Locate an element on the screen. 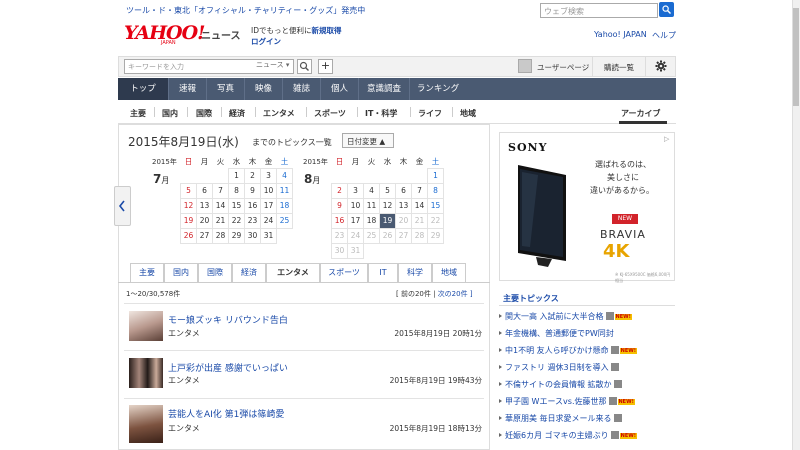 The width and height of the screenshot is (800, 450). user-page-link: ユーザーページ is located at coordinates (563, 67).